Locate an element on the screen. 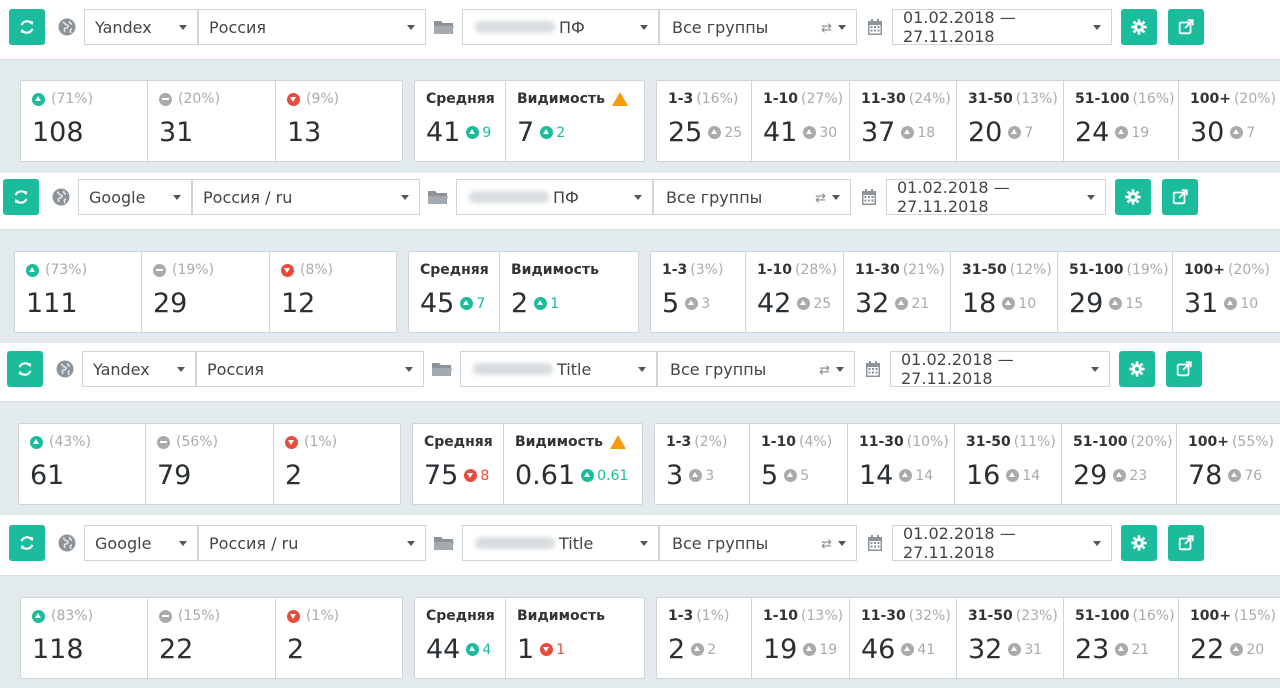 The image size is (1280, 688). range-1-3: 1-3 (1%) 2 2 is located at coordinates (704, 638).